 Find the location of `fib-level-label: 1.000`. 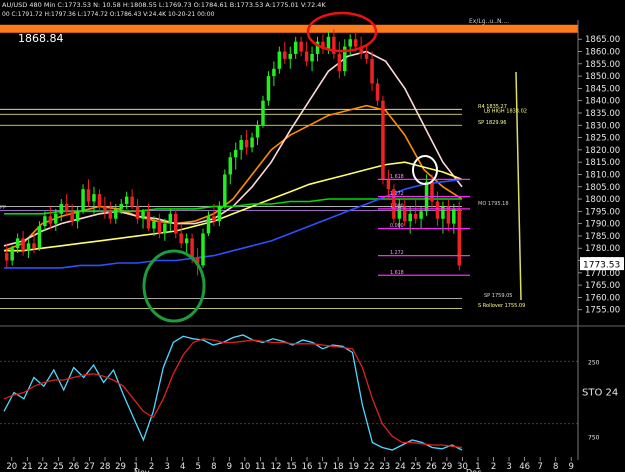

fib-level-label: 1.000 is located at coordinates (397, 206).